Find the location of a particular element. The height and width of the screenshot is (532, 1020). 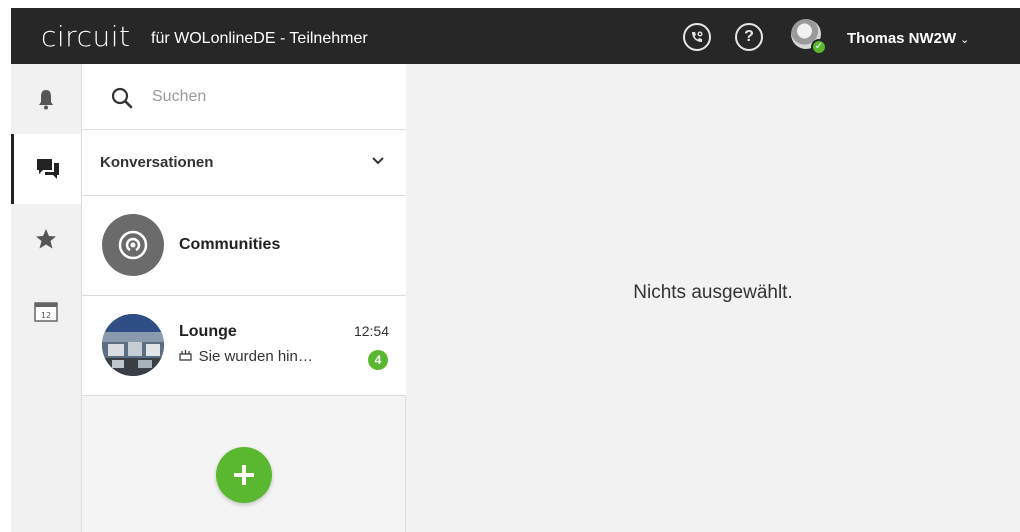

phone-settings-button is located at coordinates (697, 37).